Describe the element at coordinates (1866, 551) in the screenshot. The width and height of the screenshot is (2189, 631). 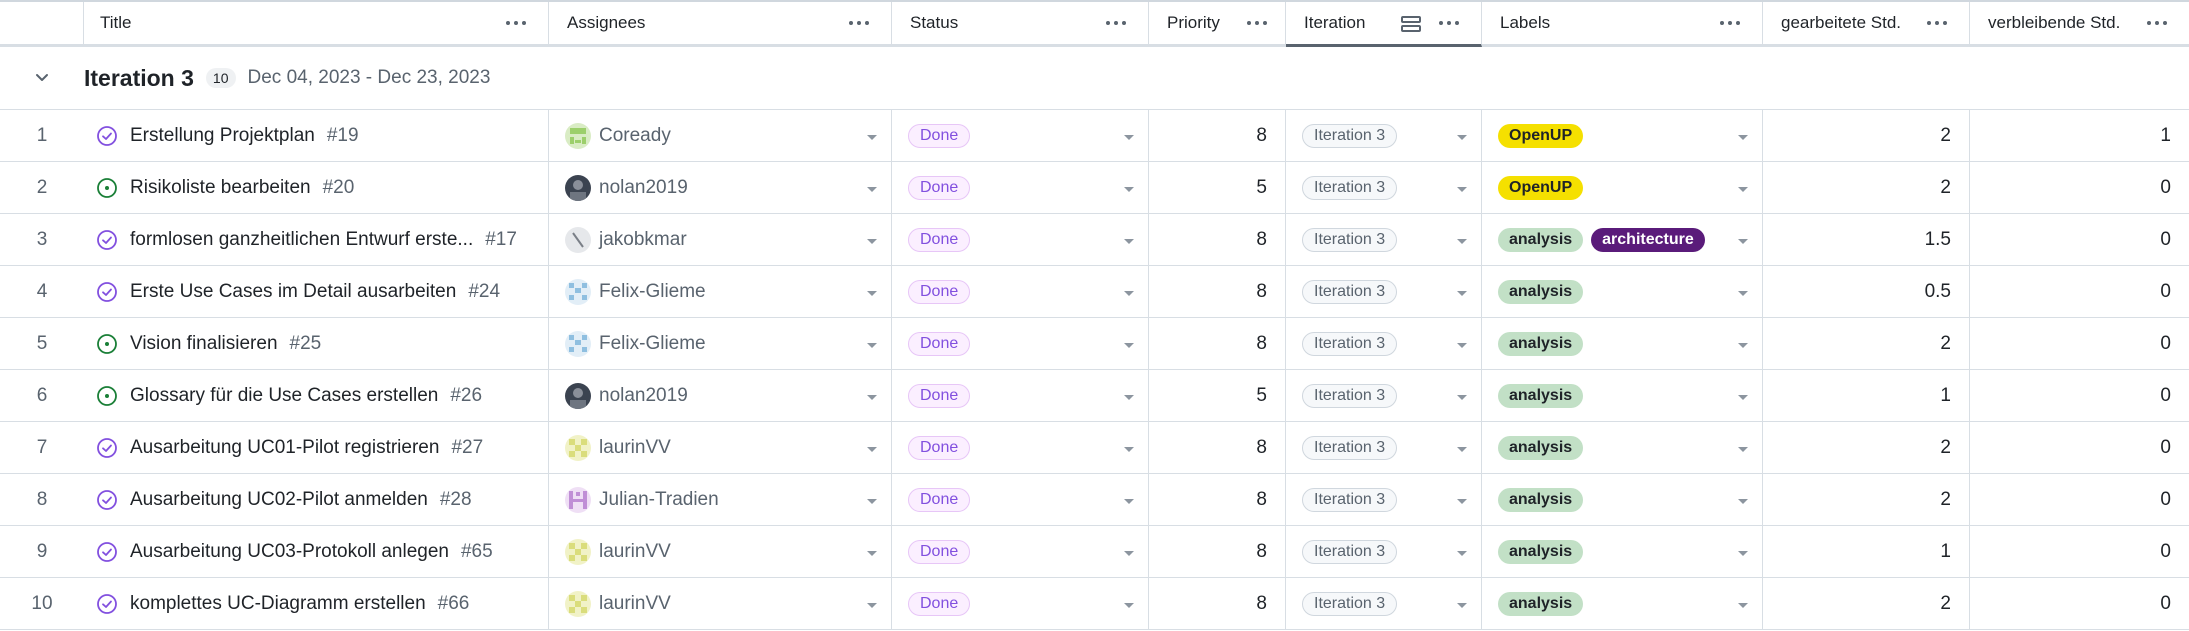
I see `worked-hours-cell: 1` at that location.